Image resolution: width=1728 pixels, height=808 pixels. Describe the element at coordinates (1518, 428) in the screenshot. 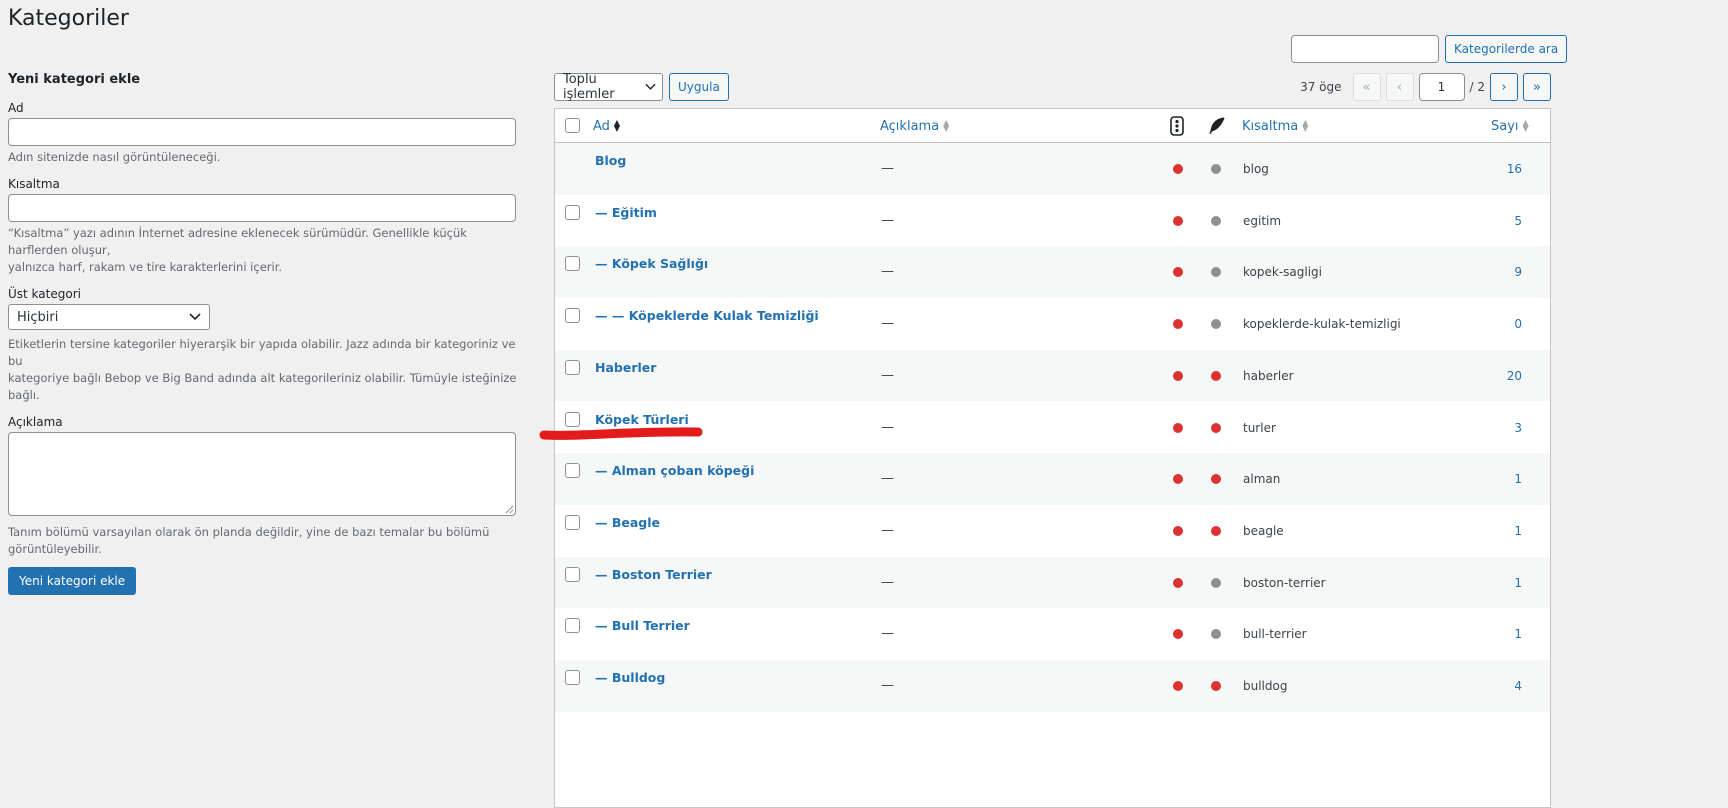

I see `category-count-link: 3` at that location.